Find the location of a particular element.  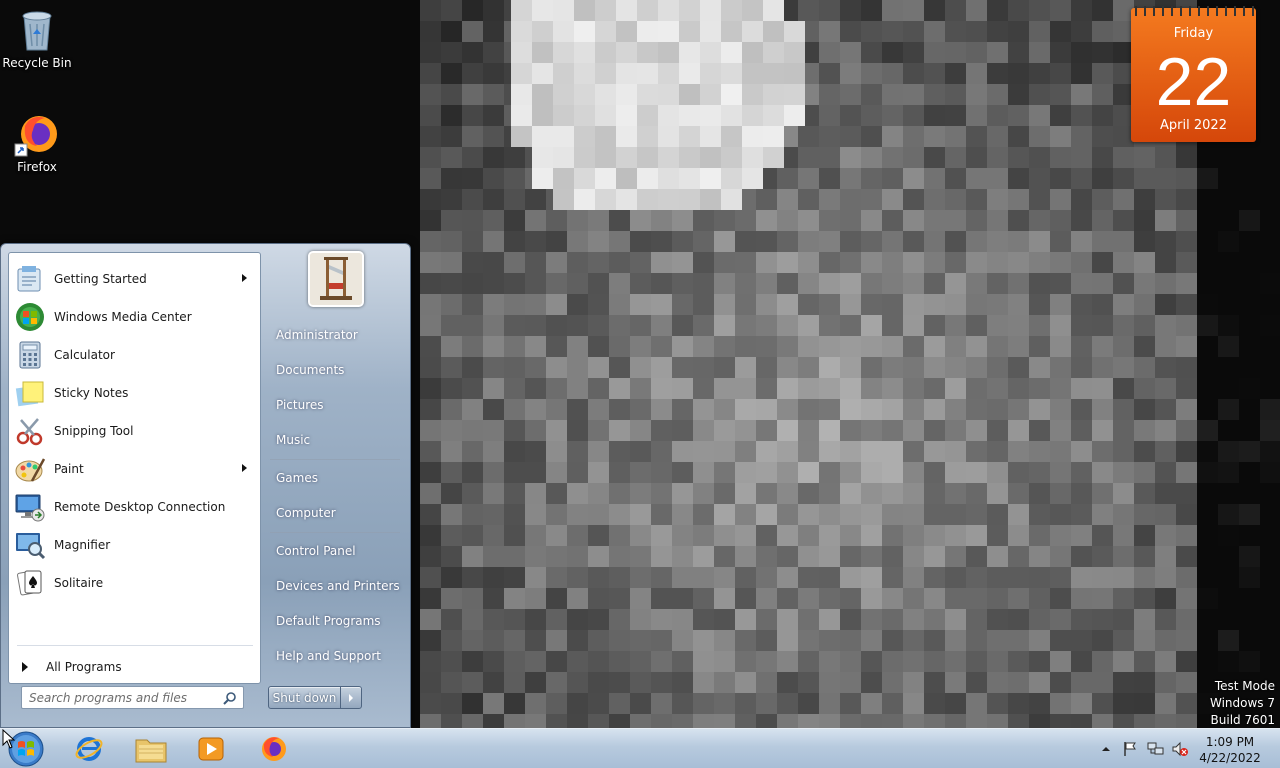

taskbar-windows-explorer is located at coordinates (151, 749).